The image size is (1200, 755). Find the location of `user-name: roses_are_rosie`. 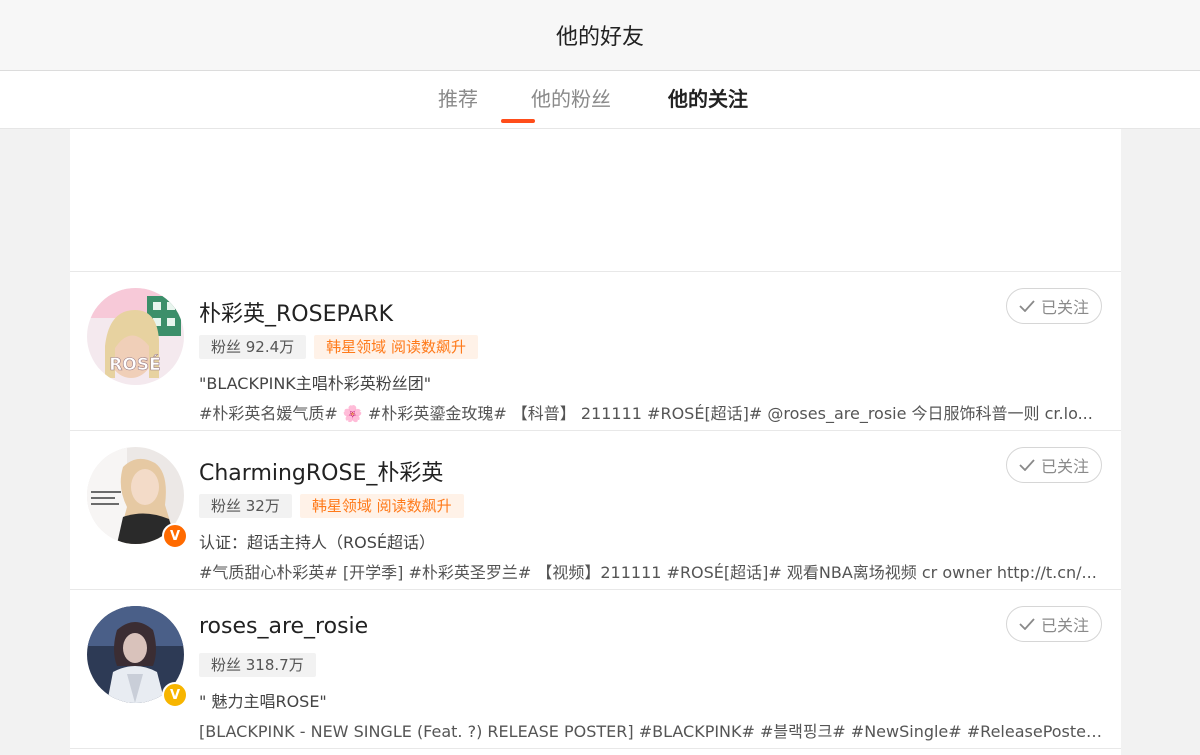

user-name: roses_are_rosie is located at coordinates (283, 626).